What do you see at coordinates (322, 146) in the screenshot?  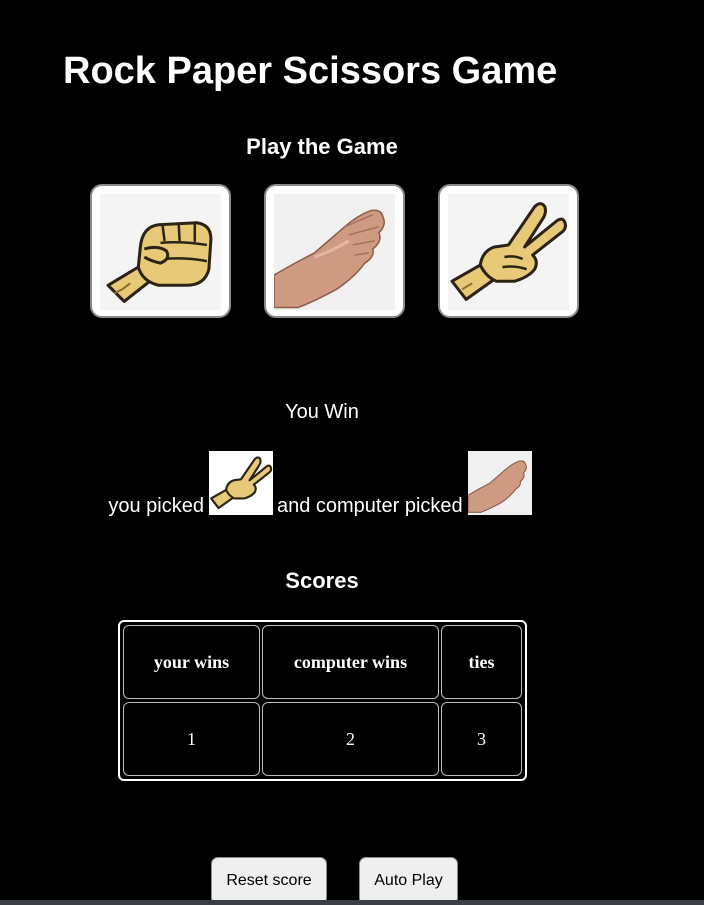 I see `play-the-game-heading: Play the Game` at bounding box center [322, 146].